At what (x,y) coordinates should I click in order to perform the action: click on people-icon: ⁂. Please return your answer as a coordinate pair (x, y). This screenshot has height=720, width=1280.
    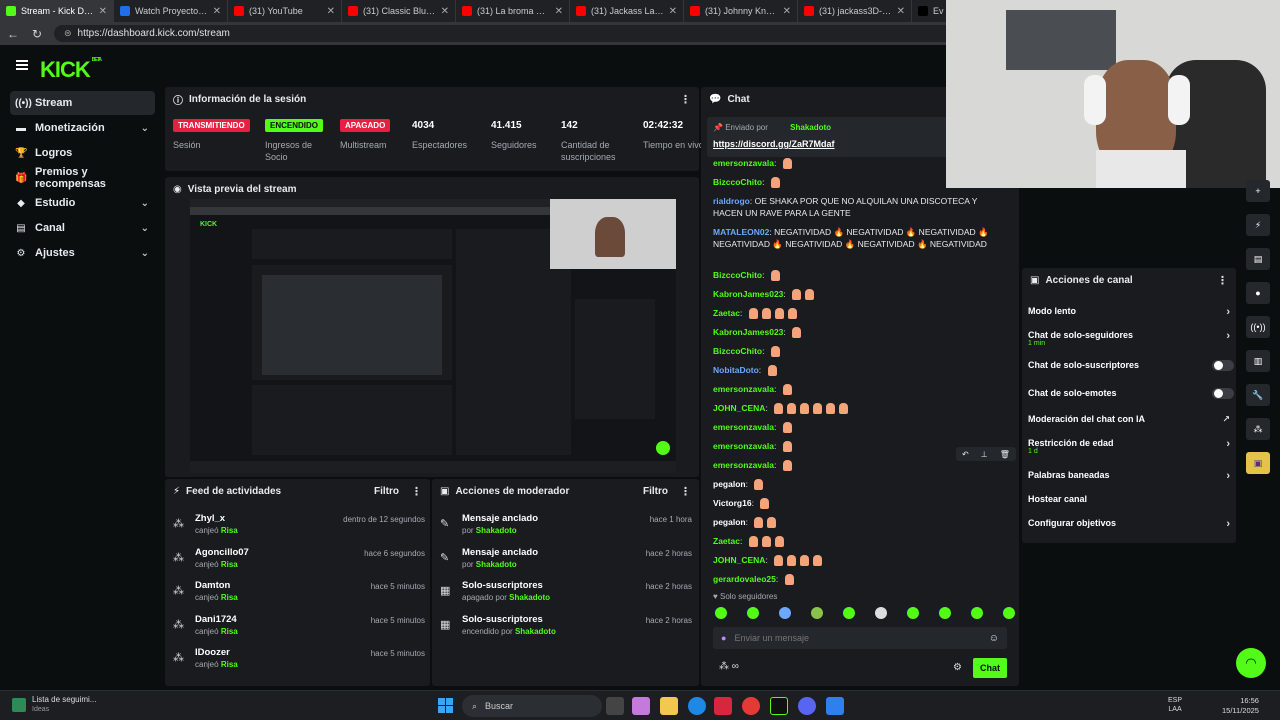
    Looking at the image, I should click on (1258, 429).